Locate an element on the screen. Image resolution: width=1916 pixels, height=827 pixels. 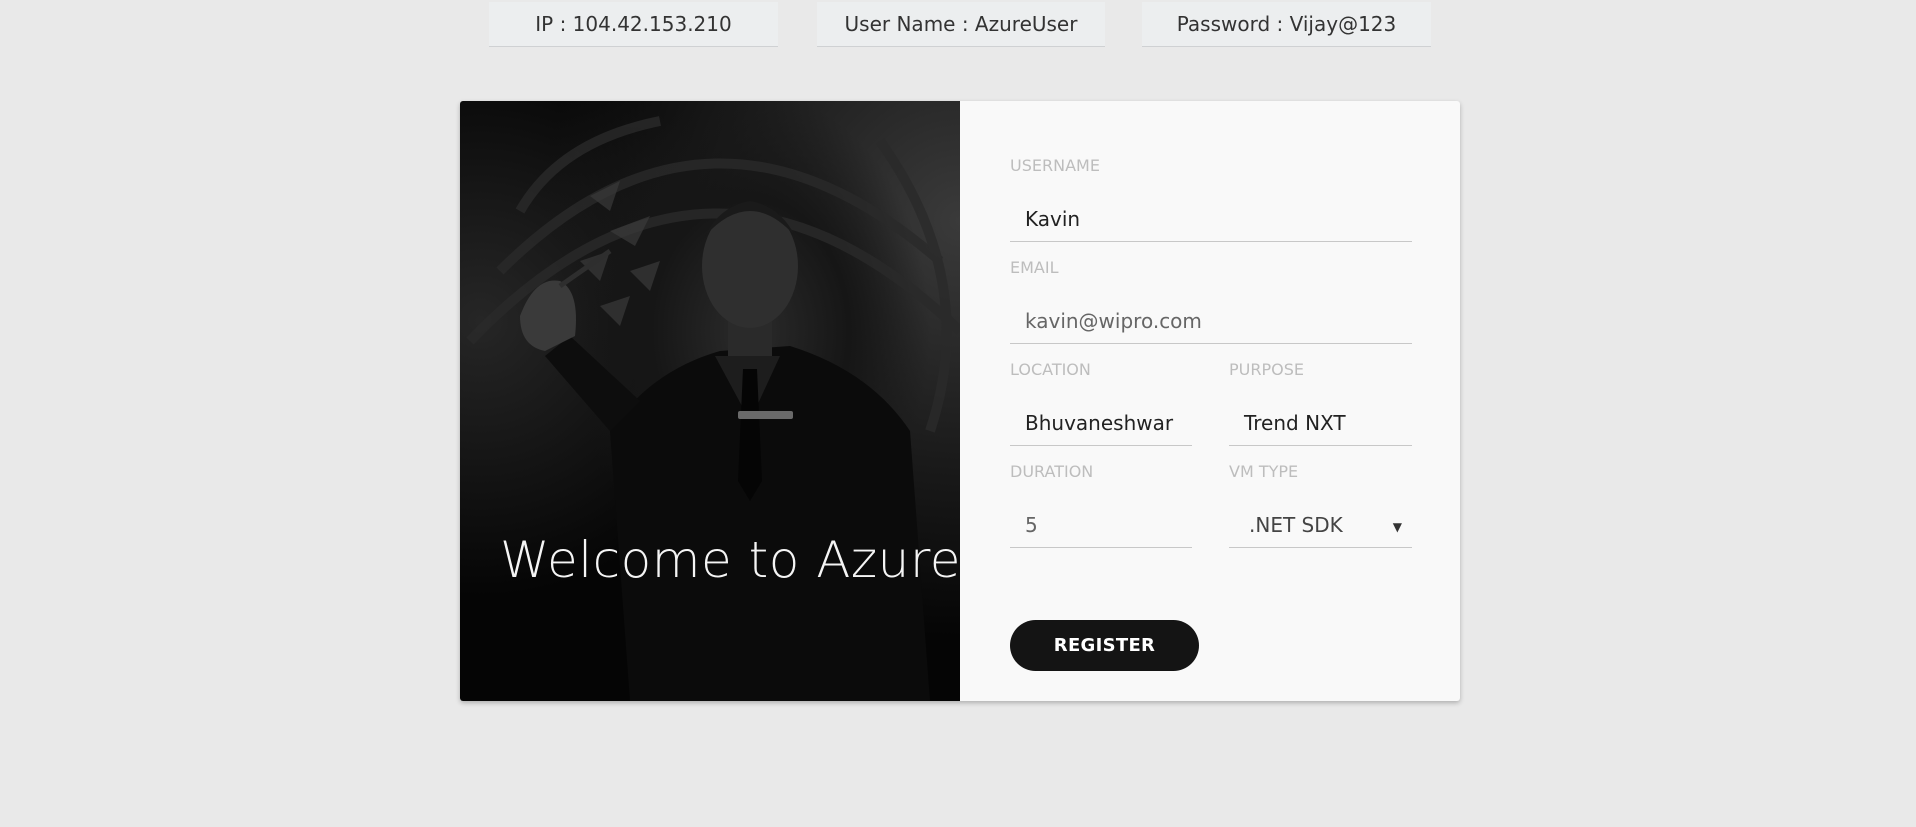
vm-type-select: .NET SDK ▼ is located at coordinates (1320, 525).